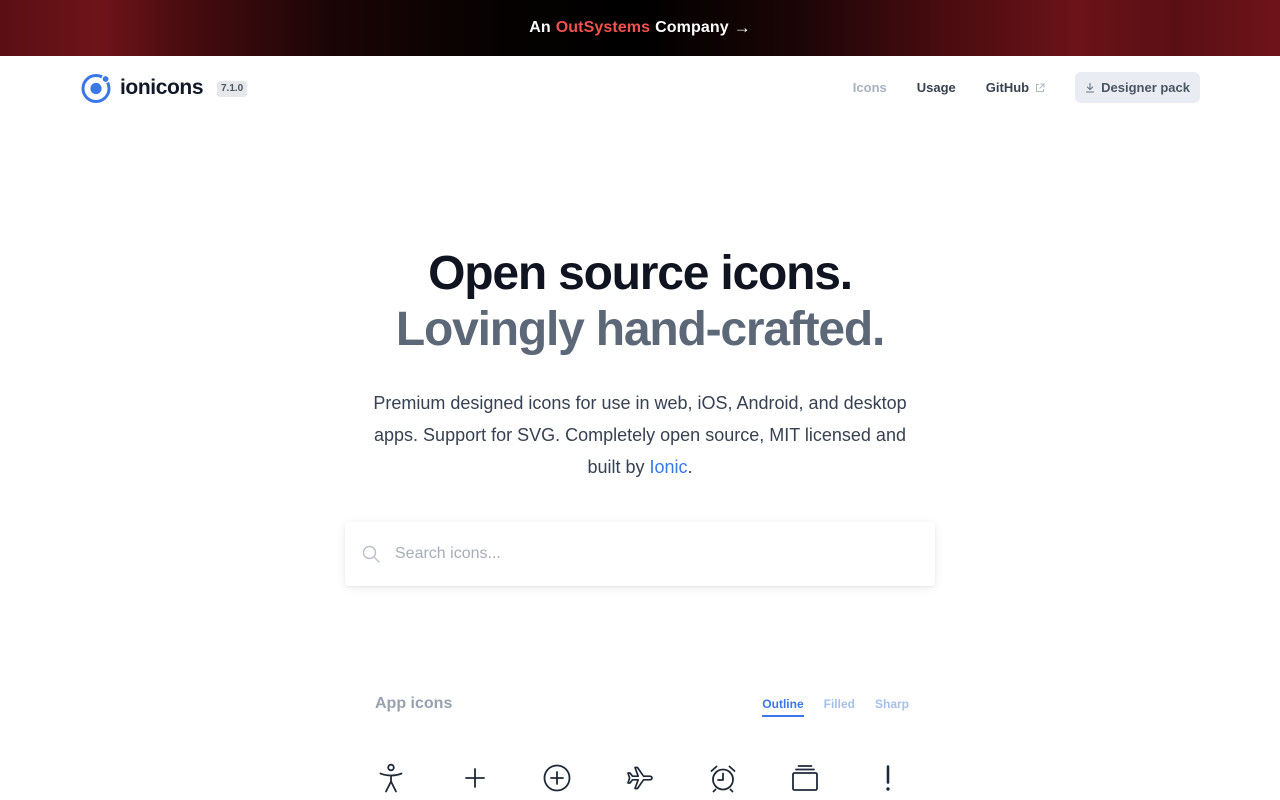 The width and height of the screenshot is (1280, 800). Describe the element at coordinates (690, 467) in the screenshot. I see `hero-desc-end: .` at that location.